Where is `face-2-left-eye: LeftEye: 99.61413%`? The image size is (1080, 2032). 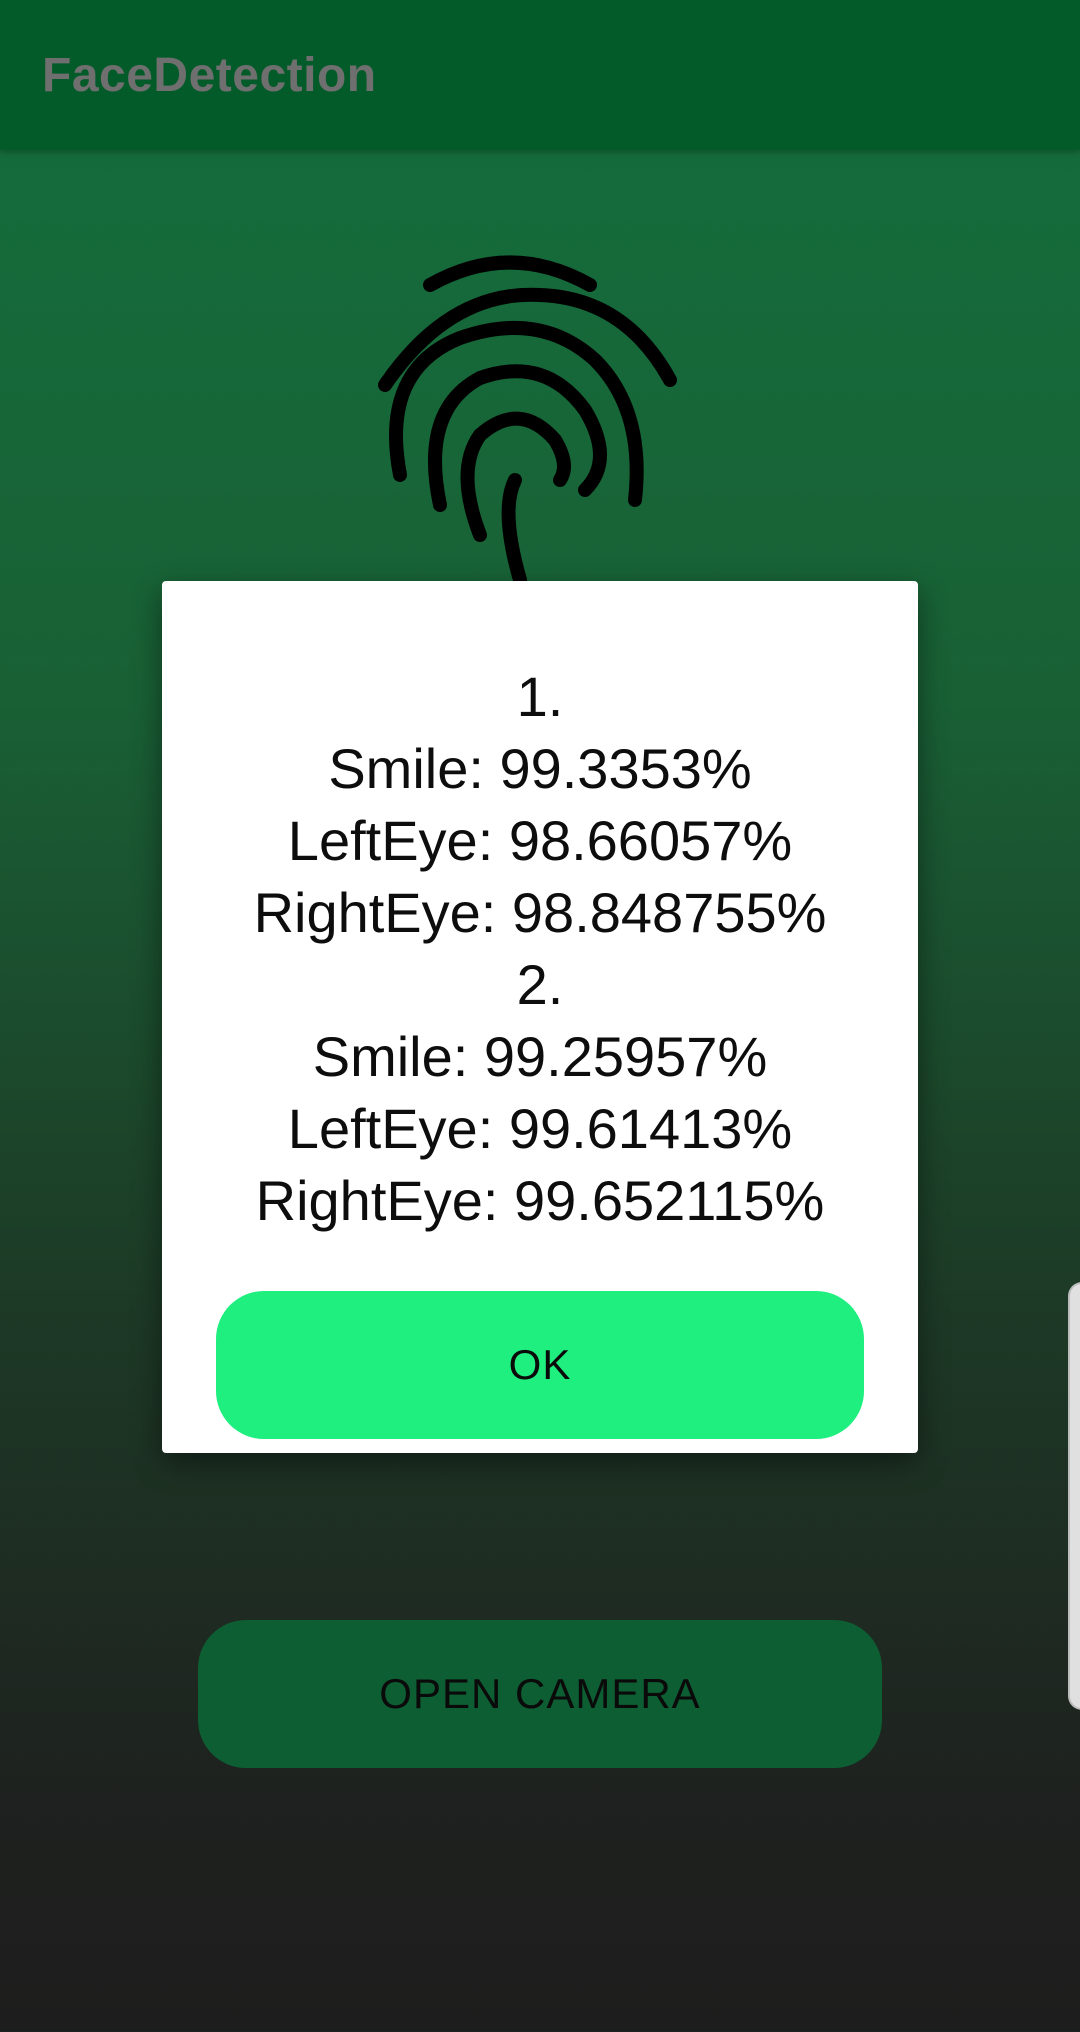
face-2-left-eye: LeftEye: 99.61413% is located at coordinates (540, 1128).